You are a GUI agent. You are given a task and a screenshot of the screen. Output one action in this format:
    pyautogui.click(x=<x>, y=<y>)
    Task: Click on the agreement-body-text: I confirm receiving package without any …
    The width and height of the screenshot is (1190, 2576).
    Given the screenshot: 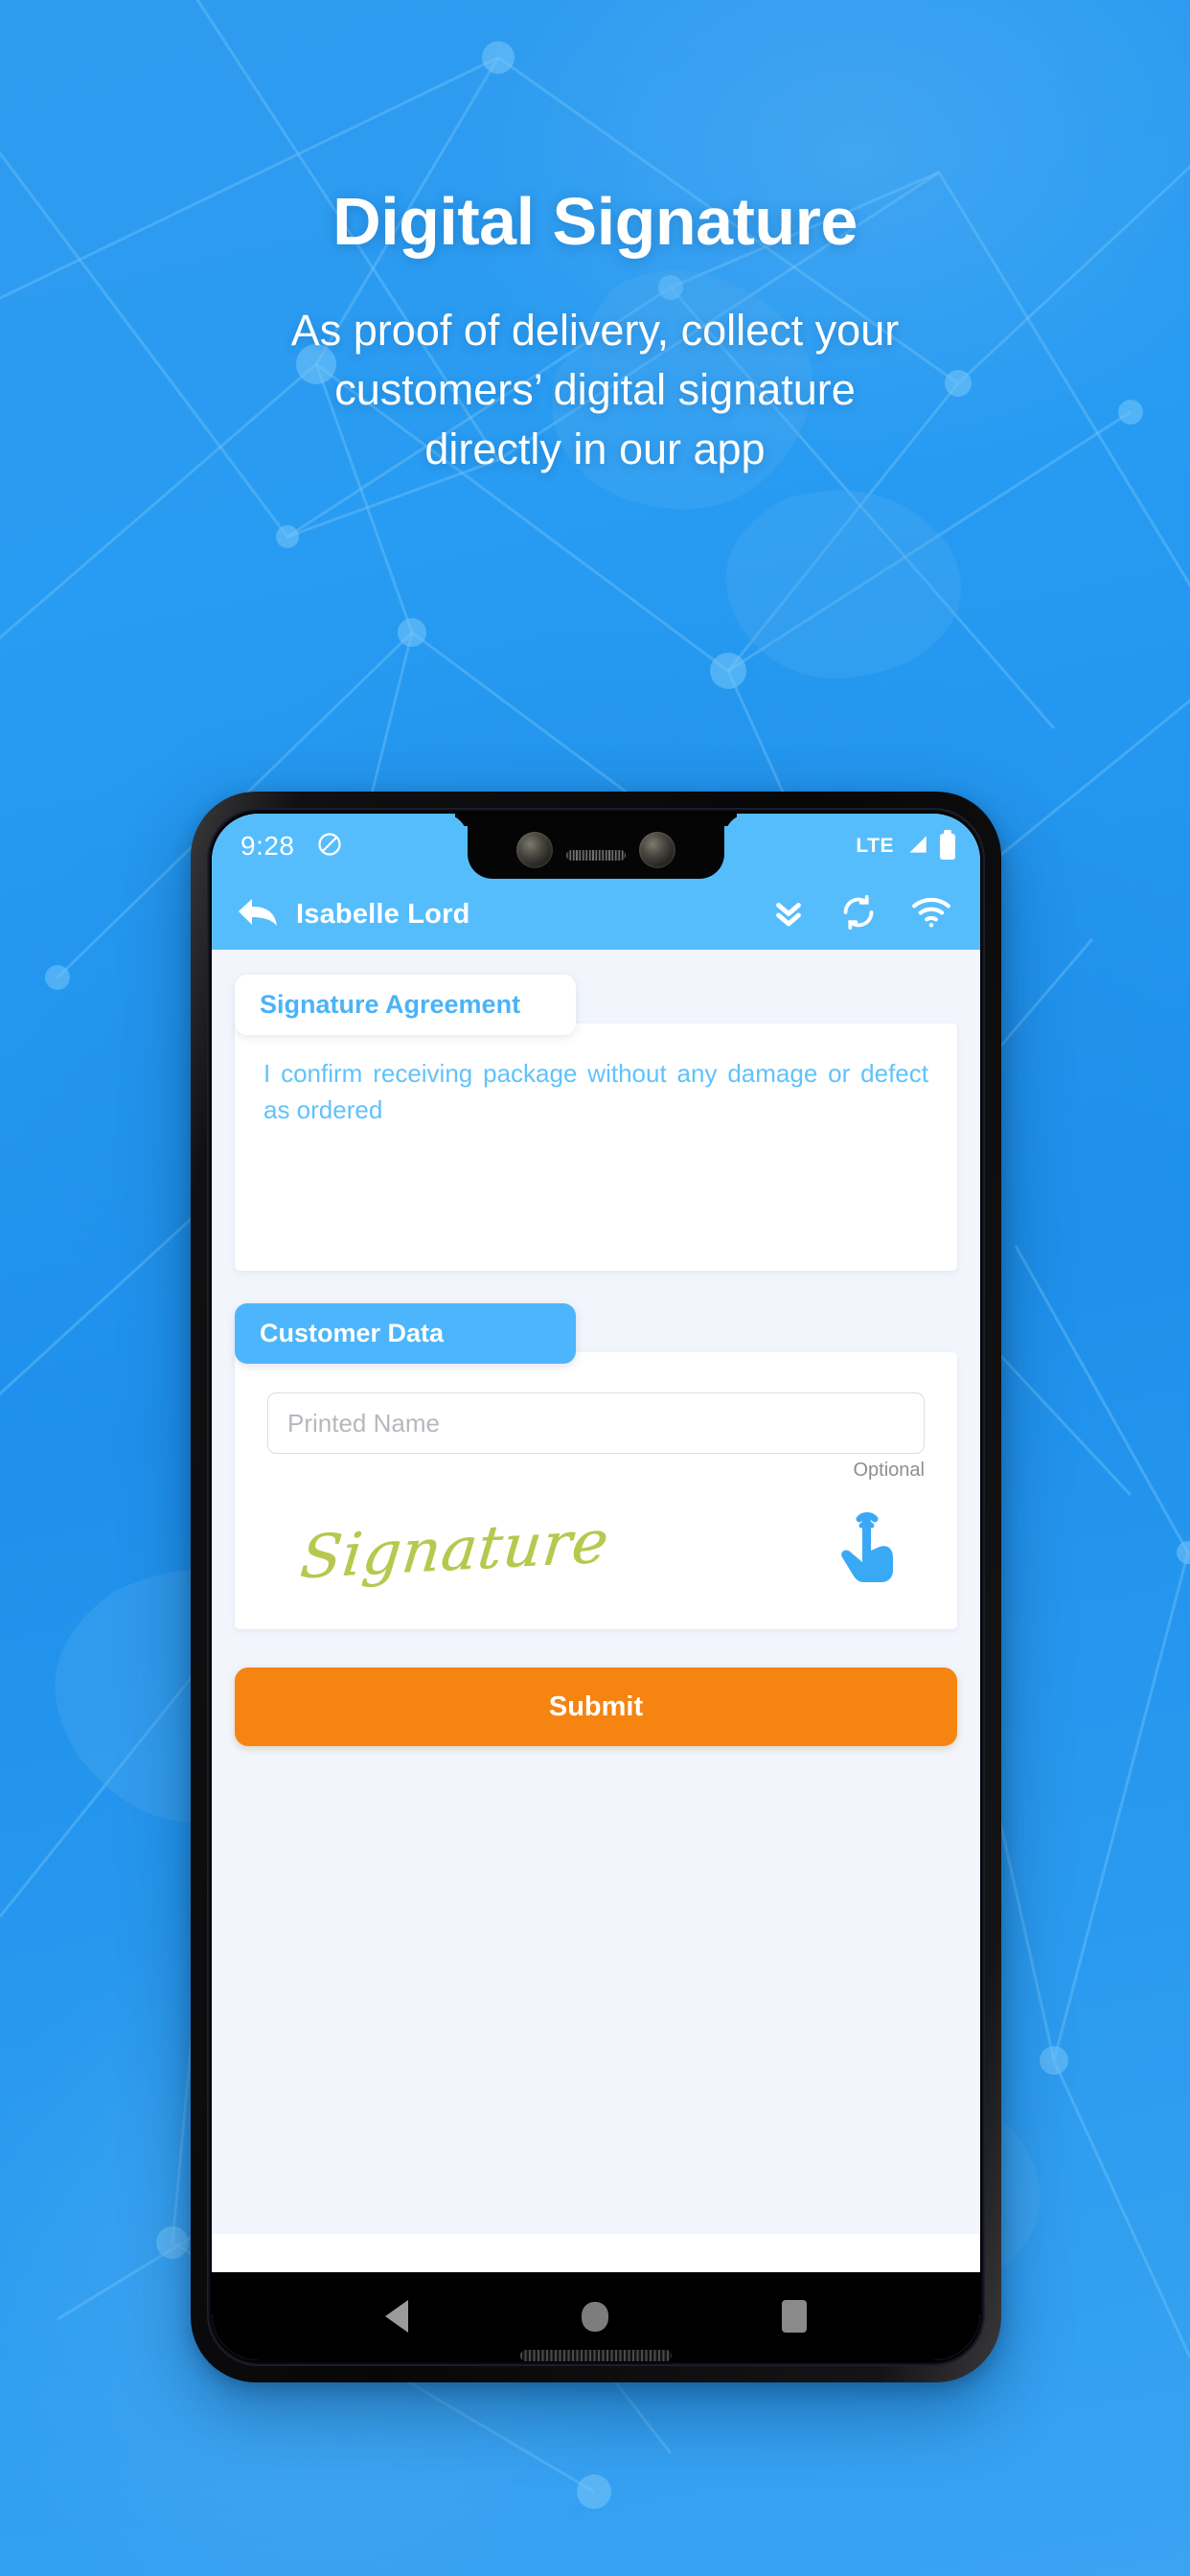 What is the action you would take?
    pyautogui.click(x=595, y=1091)
    